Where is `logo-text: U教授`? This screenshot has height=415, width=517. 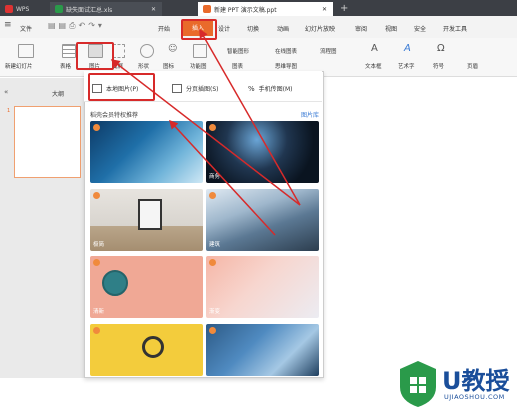
logo-text: U教授 is located at coordinates (476, 381).